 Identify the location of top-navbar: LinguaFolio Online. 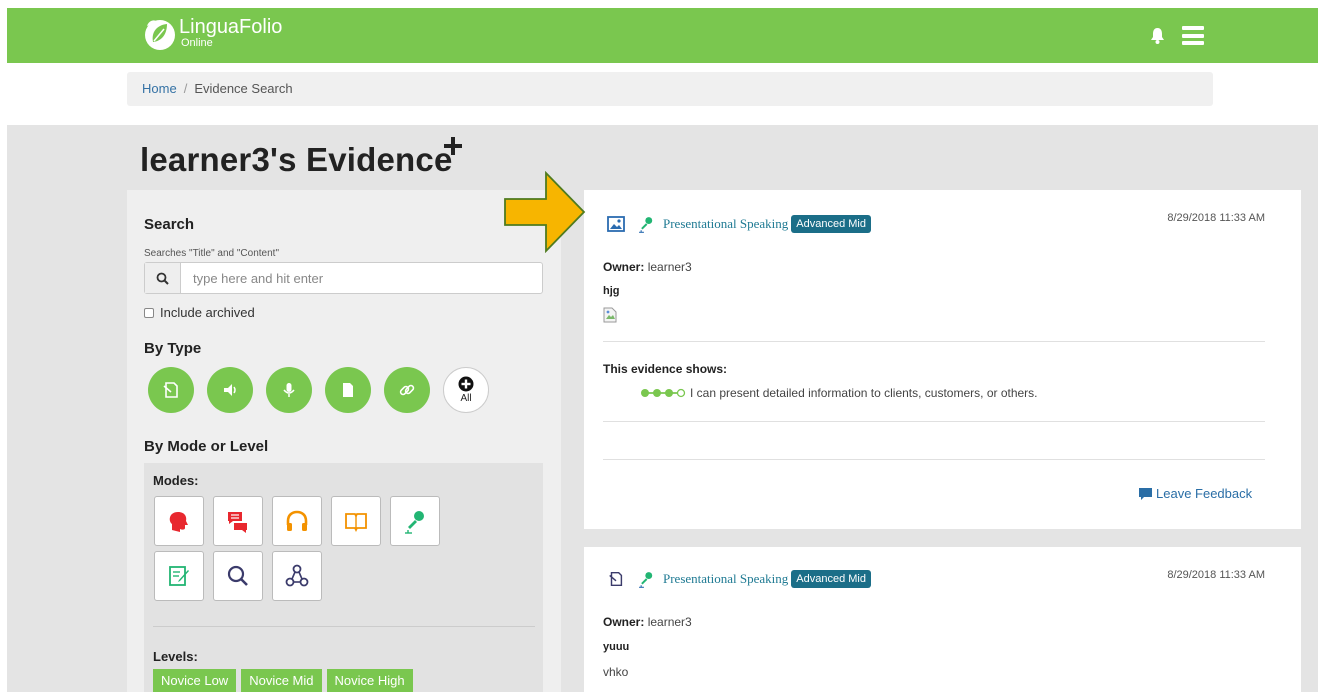
(662, 35).